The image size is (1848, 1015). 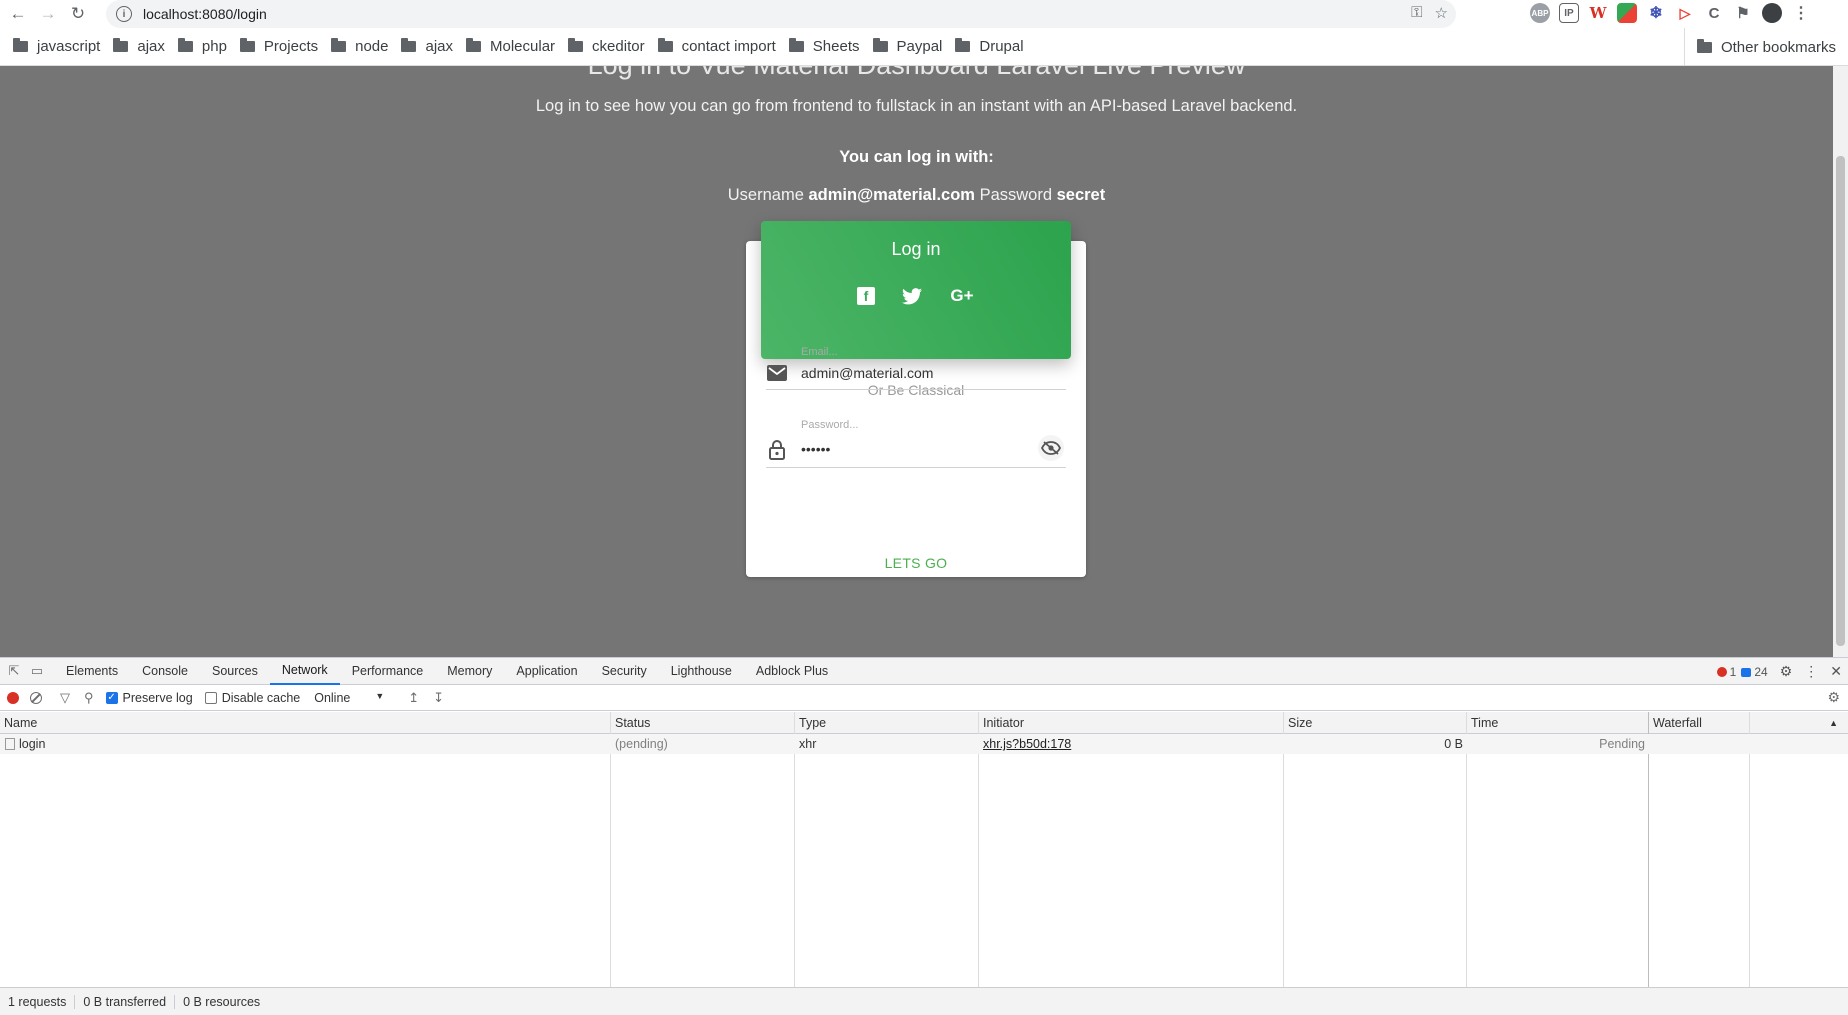 What do you see at coordinates (546, 671) in the screenshot?
I see `tab-application: Application` at bounding box center [546, 671].